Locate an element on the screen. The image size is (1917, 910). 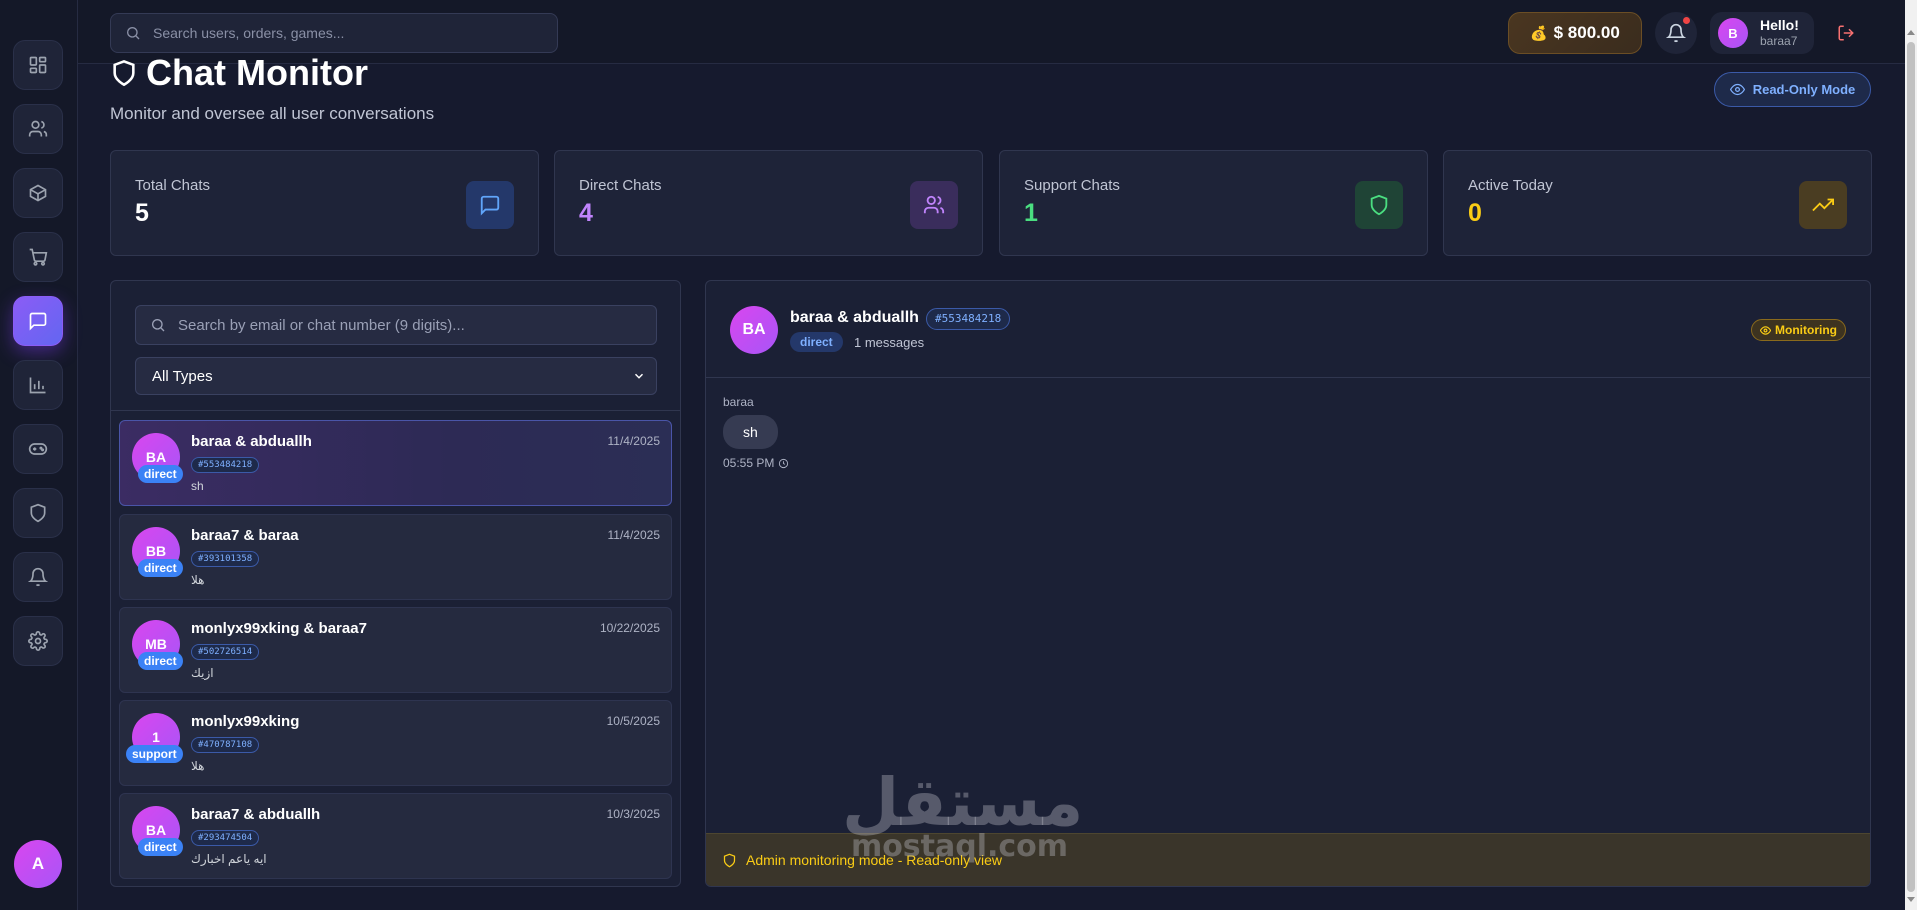
logout-icon is located at coordinates (1846, 33).